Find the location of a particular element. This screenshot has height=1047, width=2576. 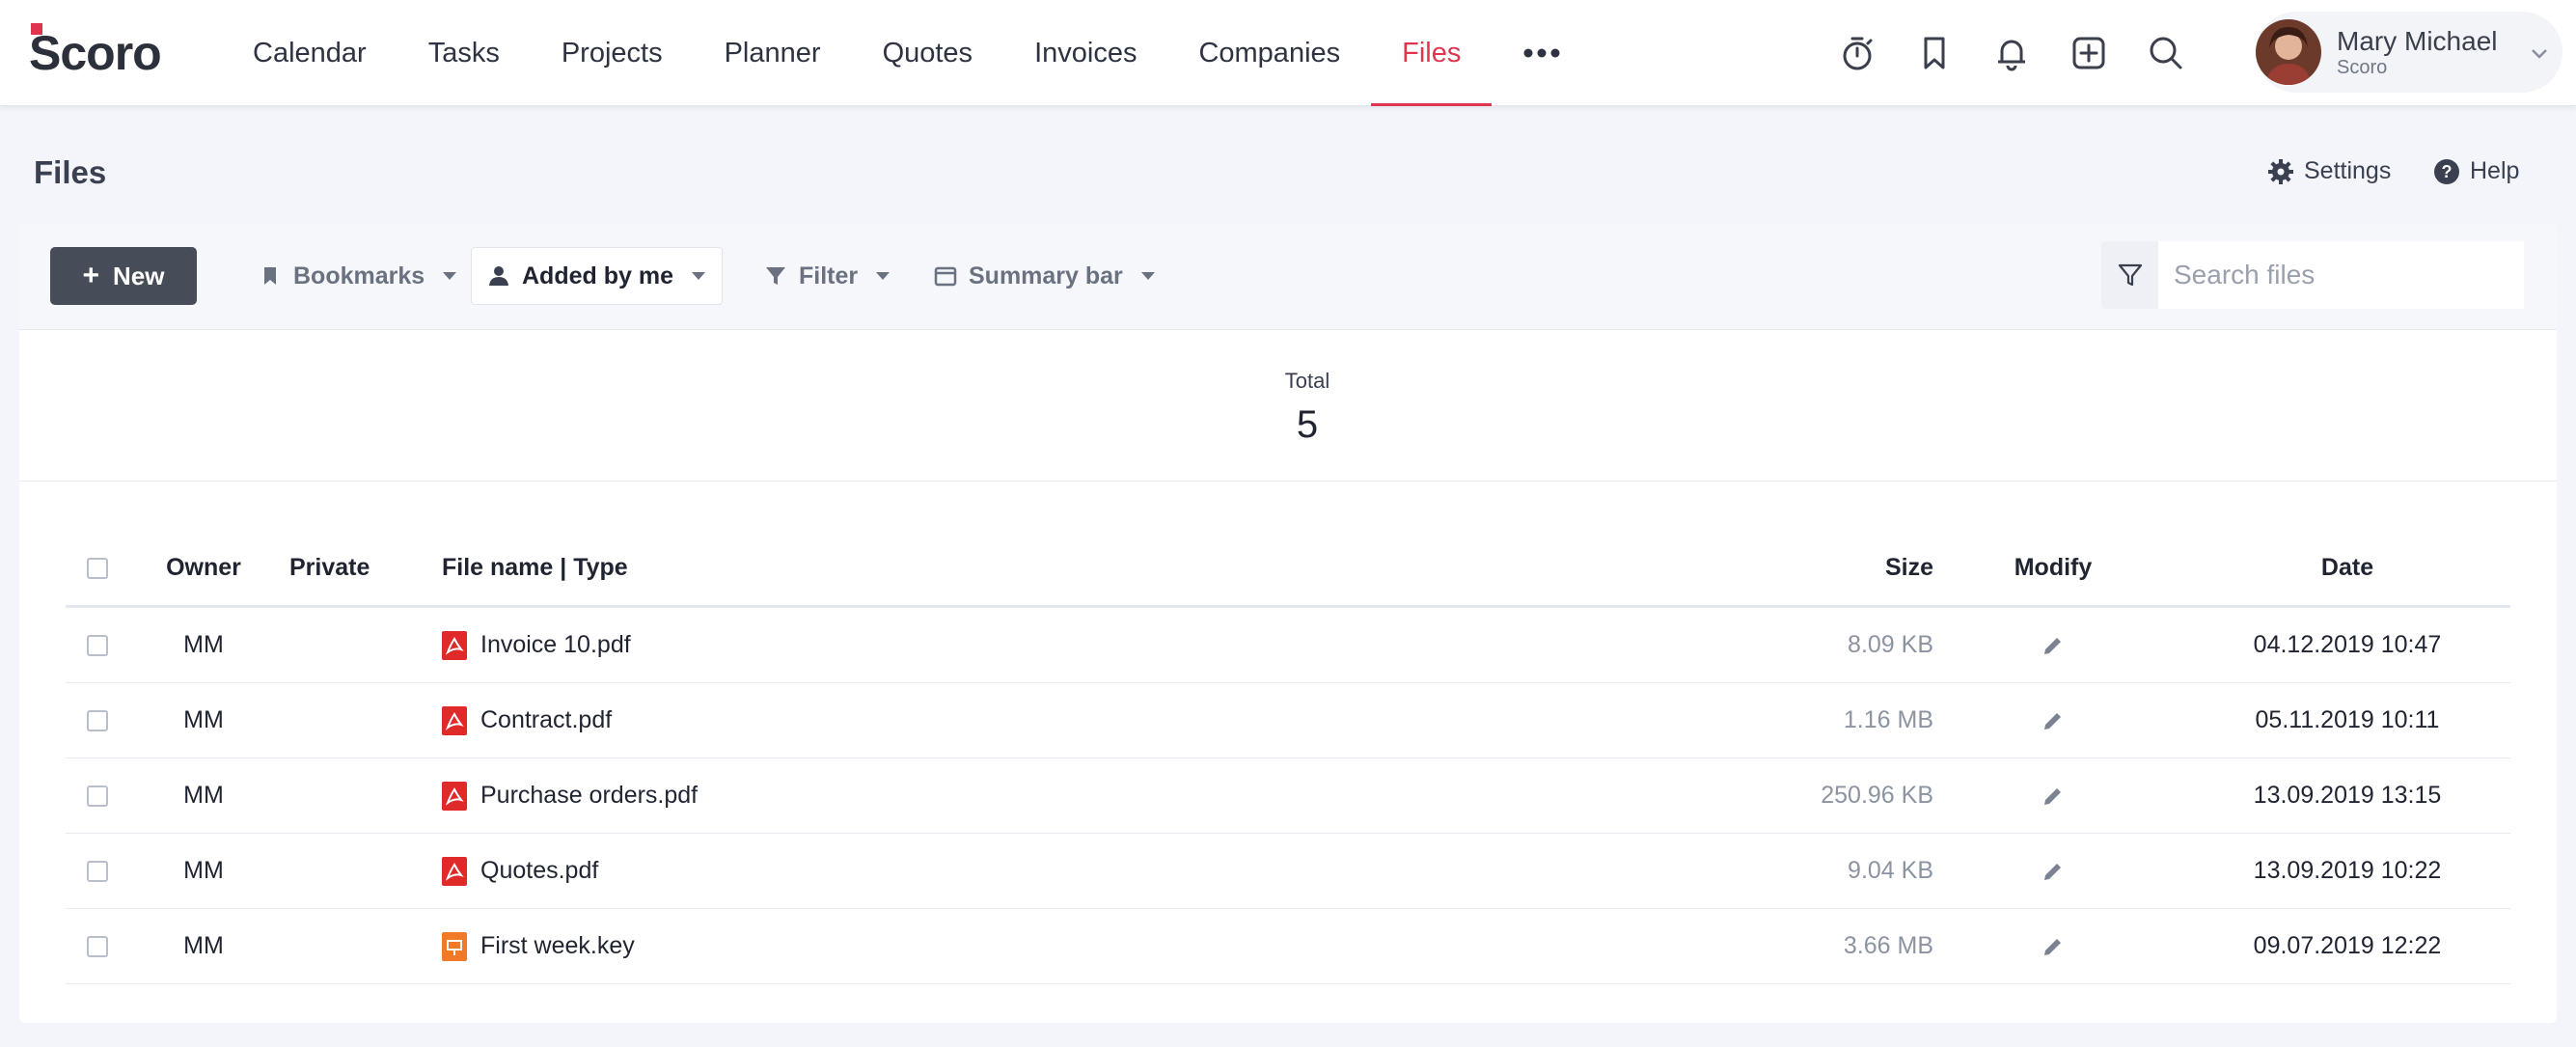

row-date: 09.07.2019 12:22 is located at coordinates (2348, 945).